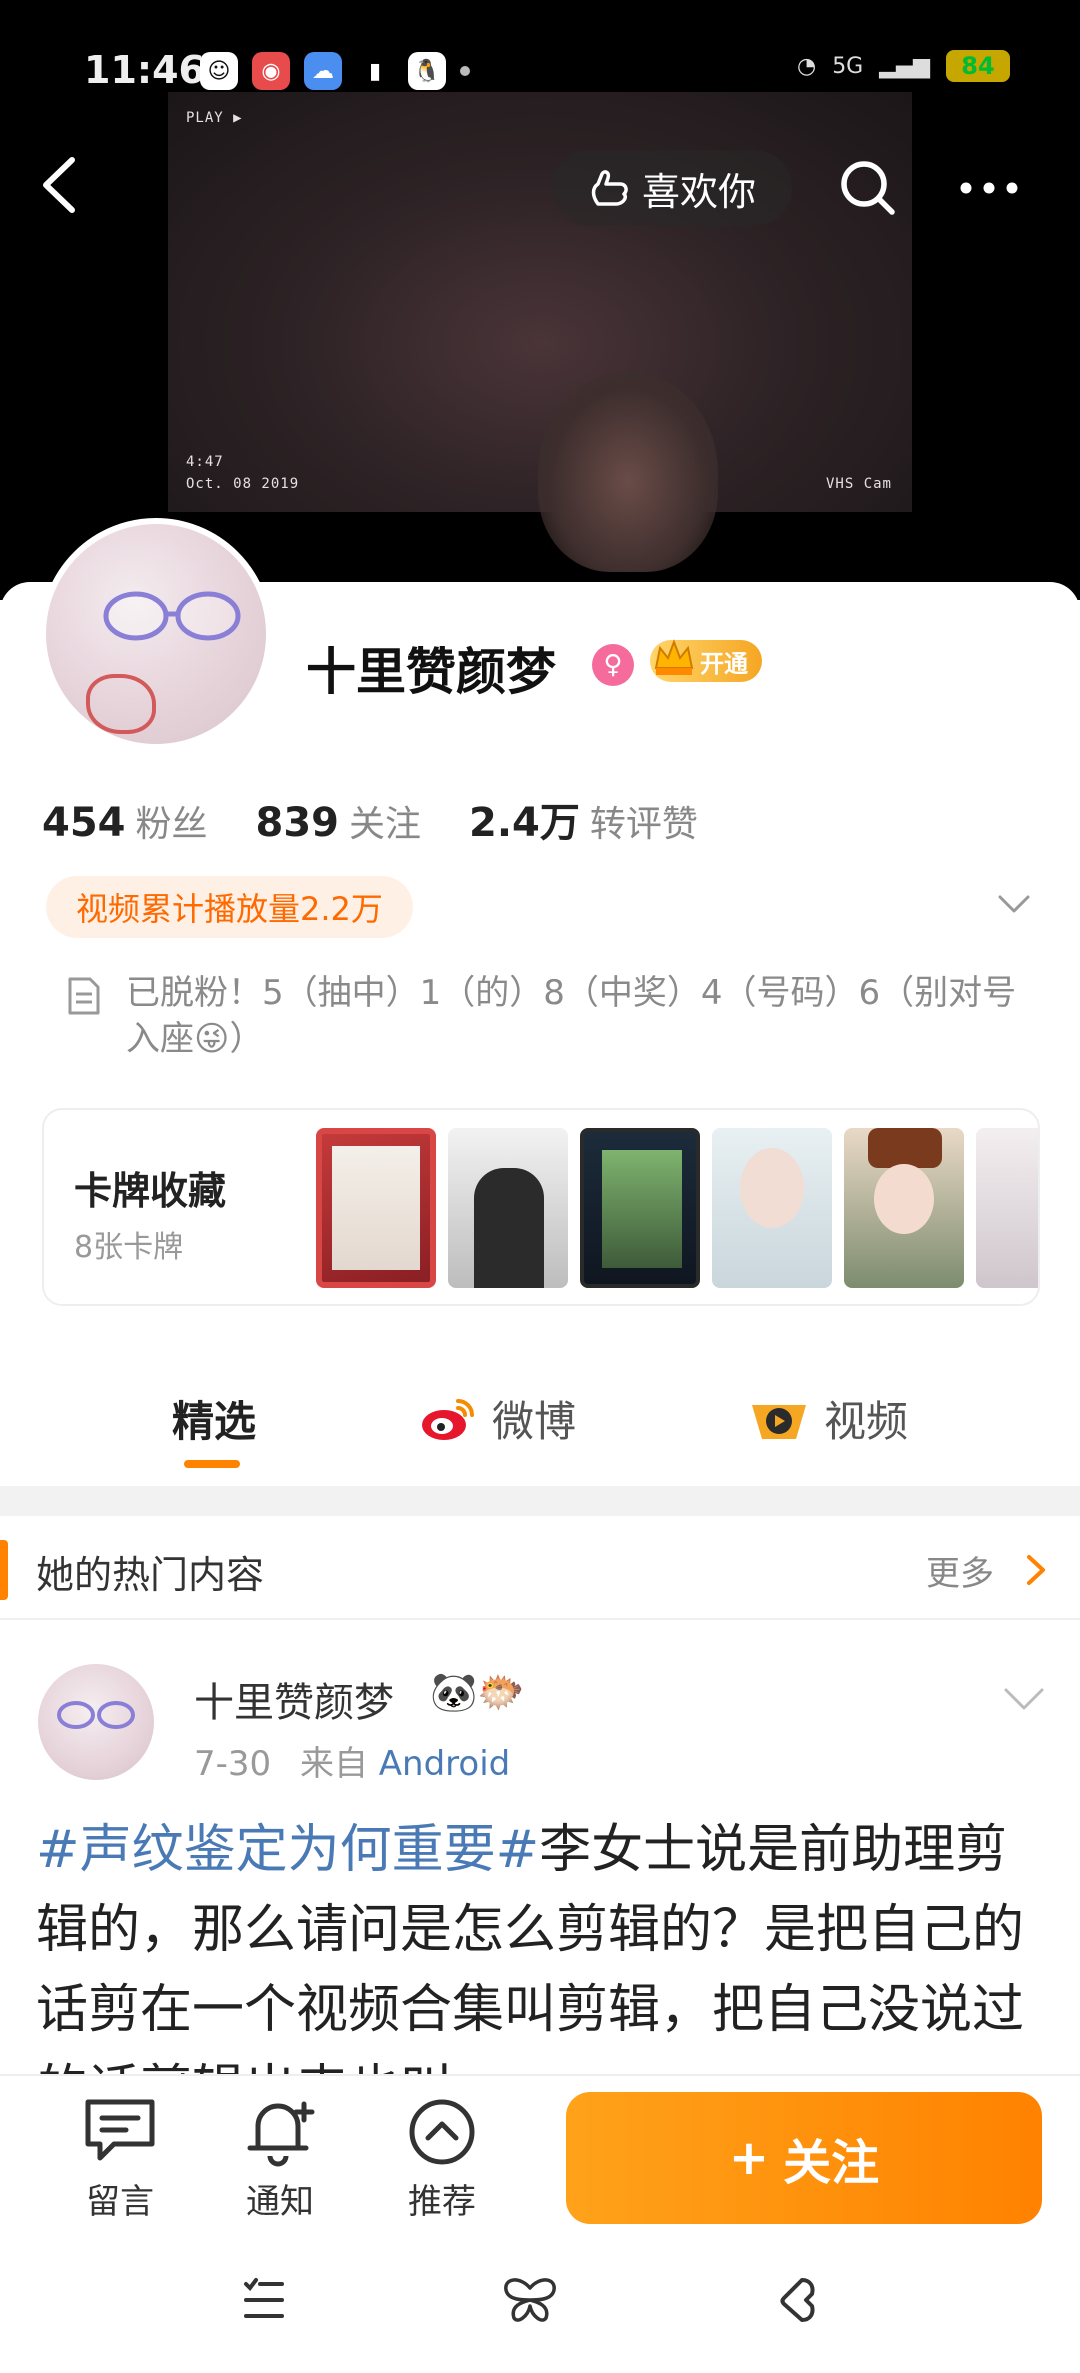  I want to click on post-source: Android, so click(444, 1764).